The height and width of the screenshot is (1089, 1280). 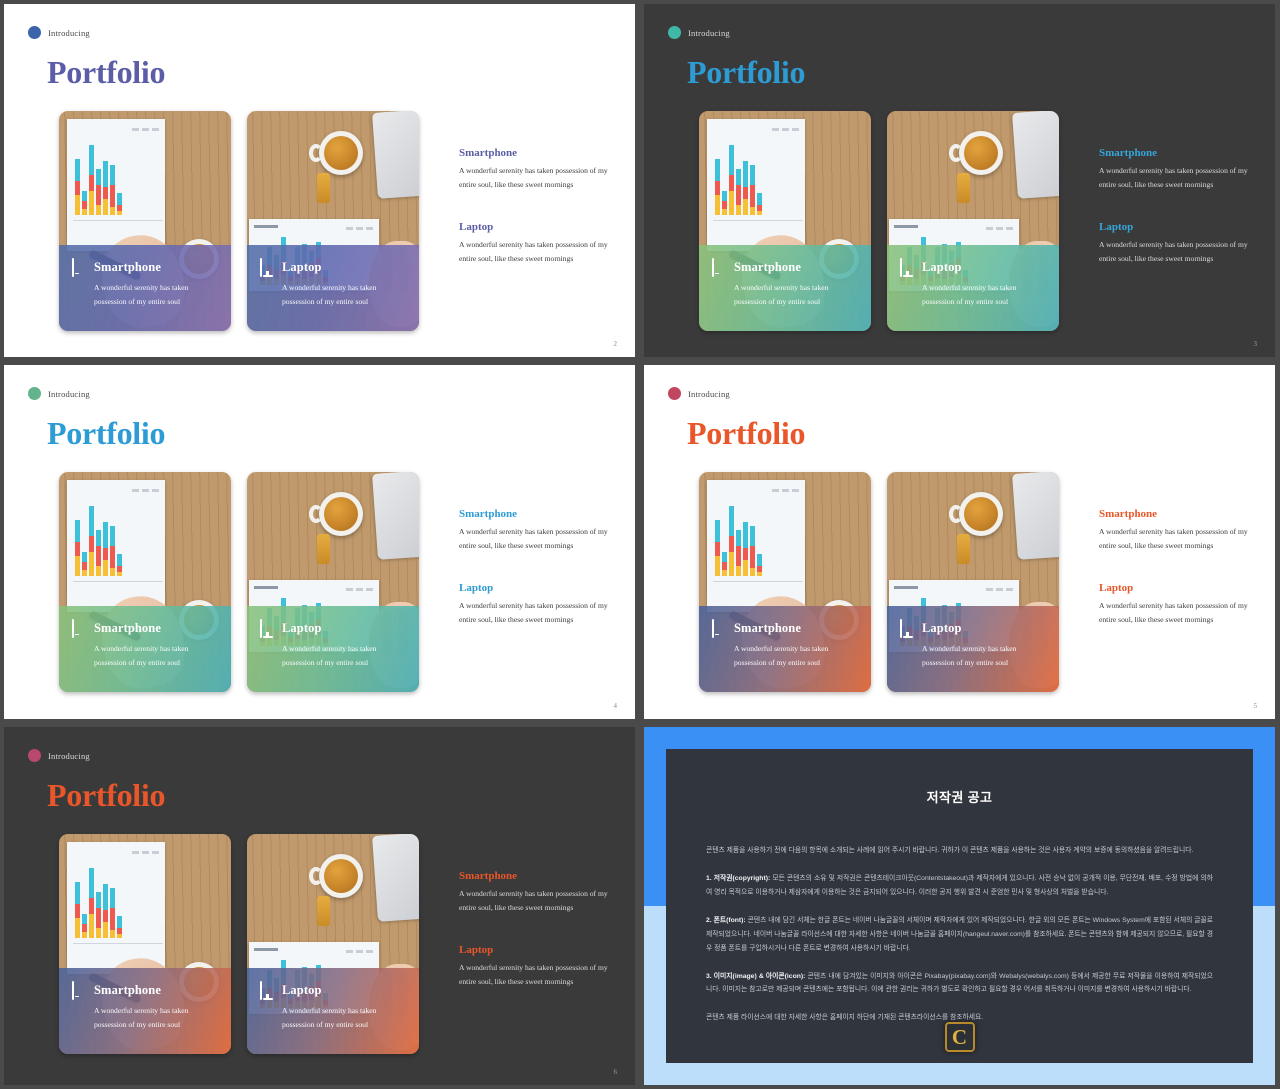 What do you see at coordinates (726, 920) in the screenshot?
I see `copyright-item-2-label: 2. 폰트(font):` at bounding box center [726, 920].